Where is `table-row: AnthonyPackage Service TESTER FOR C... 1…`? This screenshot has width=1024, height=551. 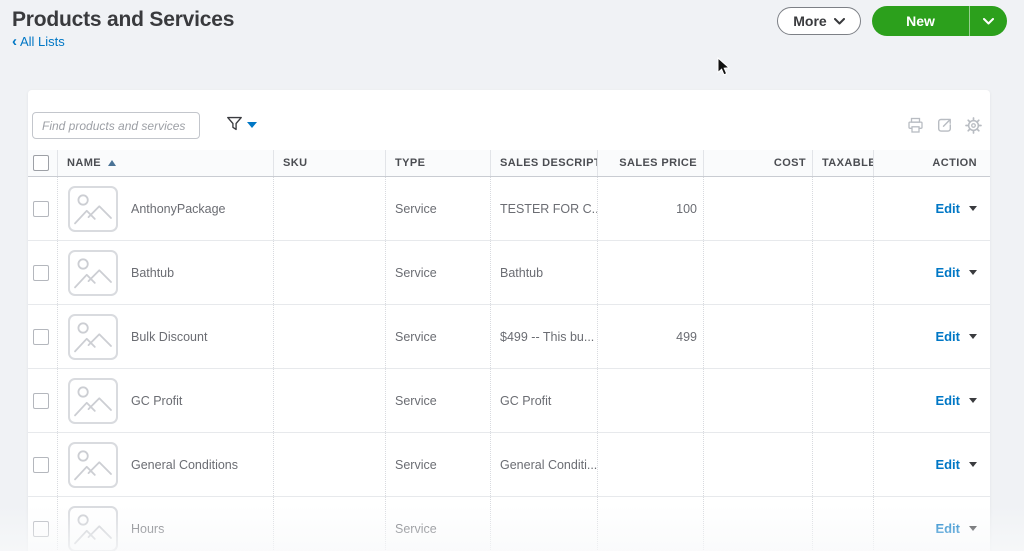 table-row: AnthonyPackage Service TESTER FOR C... 1… is located at coordinates (509, 209).